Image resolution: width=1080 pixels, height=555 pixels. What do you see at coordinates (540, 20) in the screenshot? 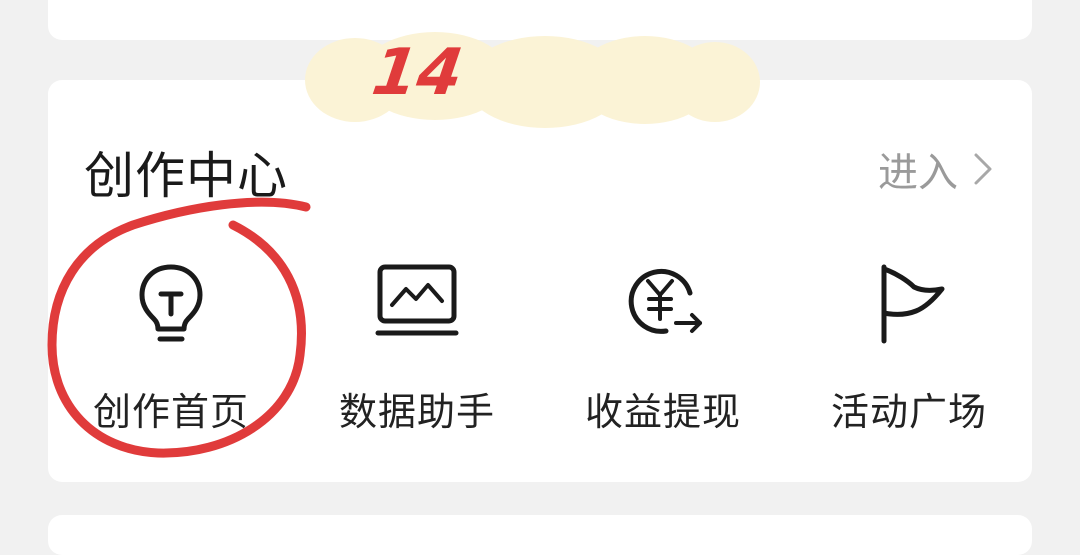
I see `previous-card` at bounding box center [540, 20].